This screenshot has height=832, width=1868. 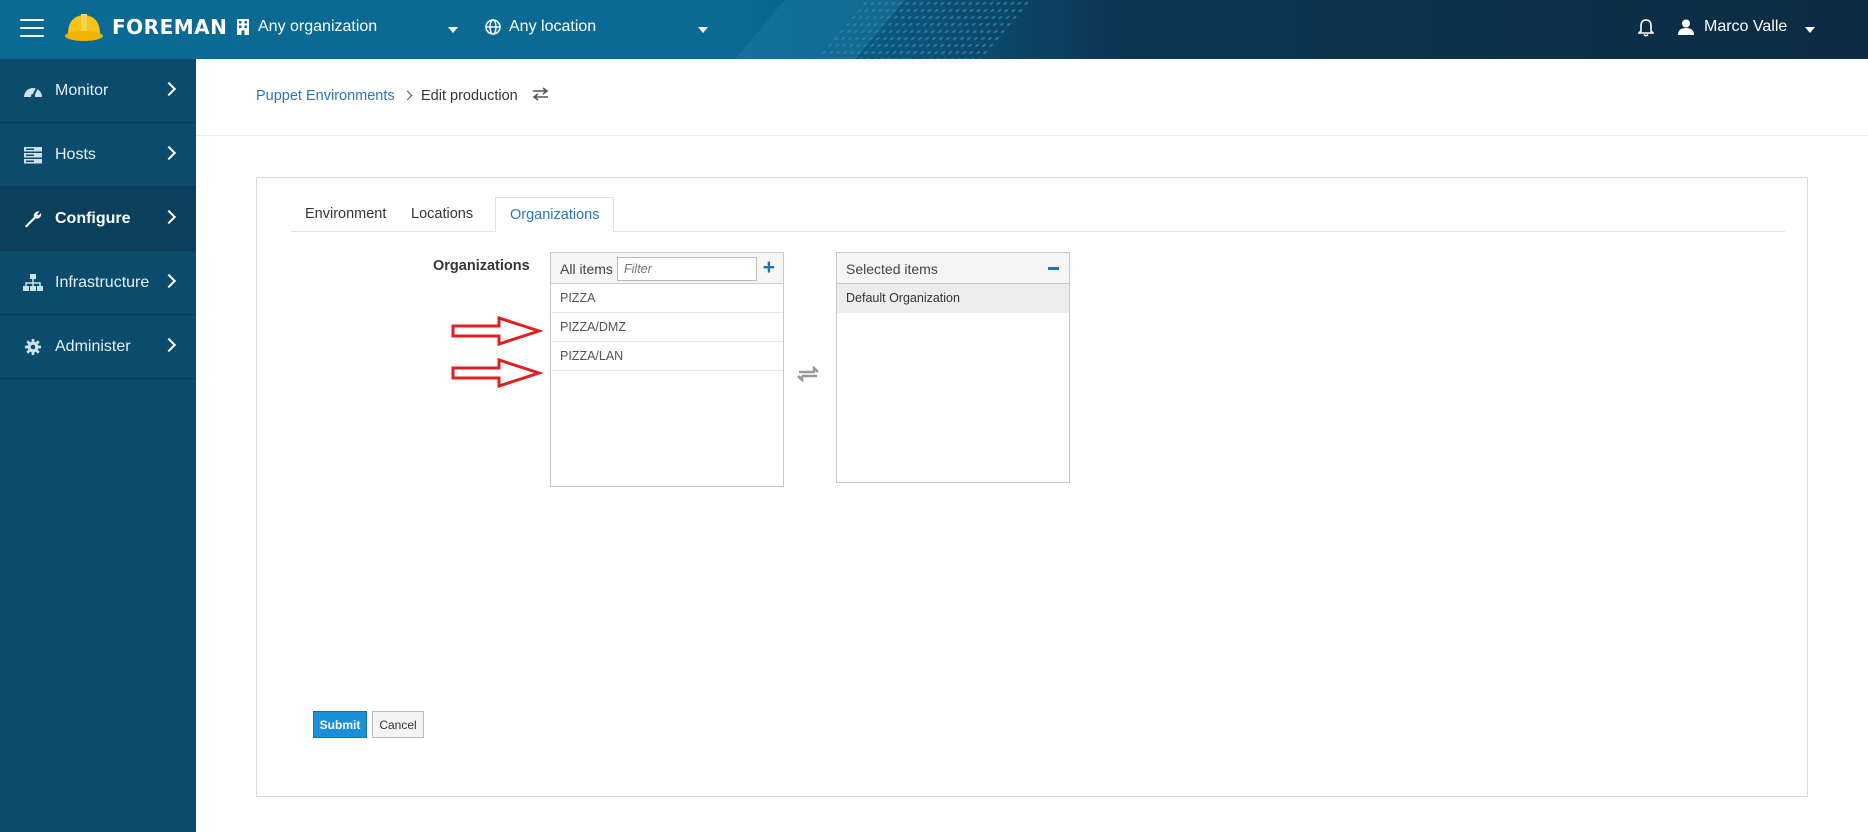 I want to click on organization-dropdown-icon, so click(x=453, y=30).